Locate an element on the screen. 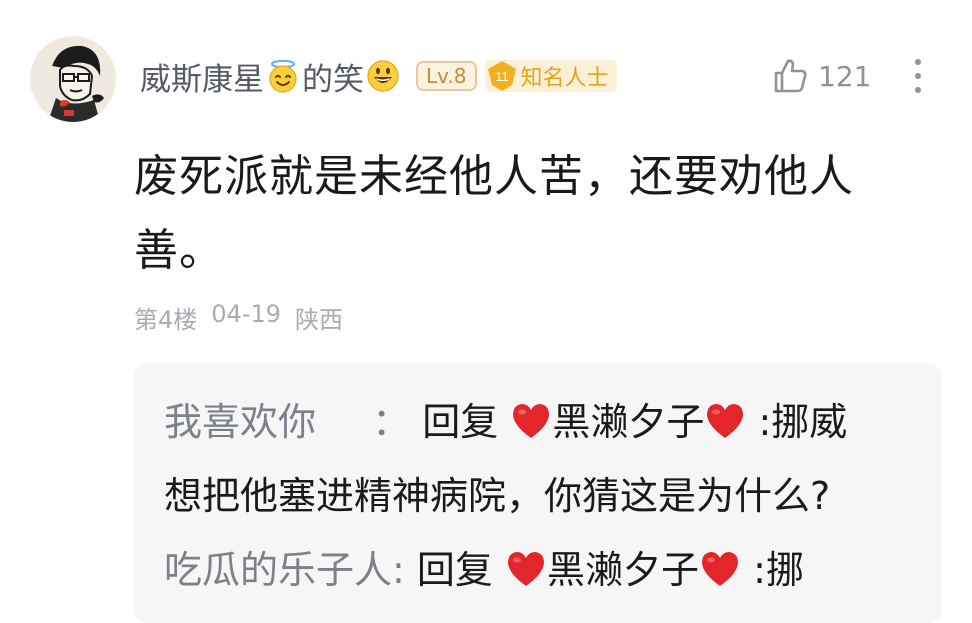  reply-item: 我喜欢你 ： 回复 黑濑夕子 :挪威 is located at coordinates (544, 422).